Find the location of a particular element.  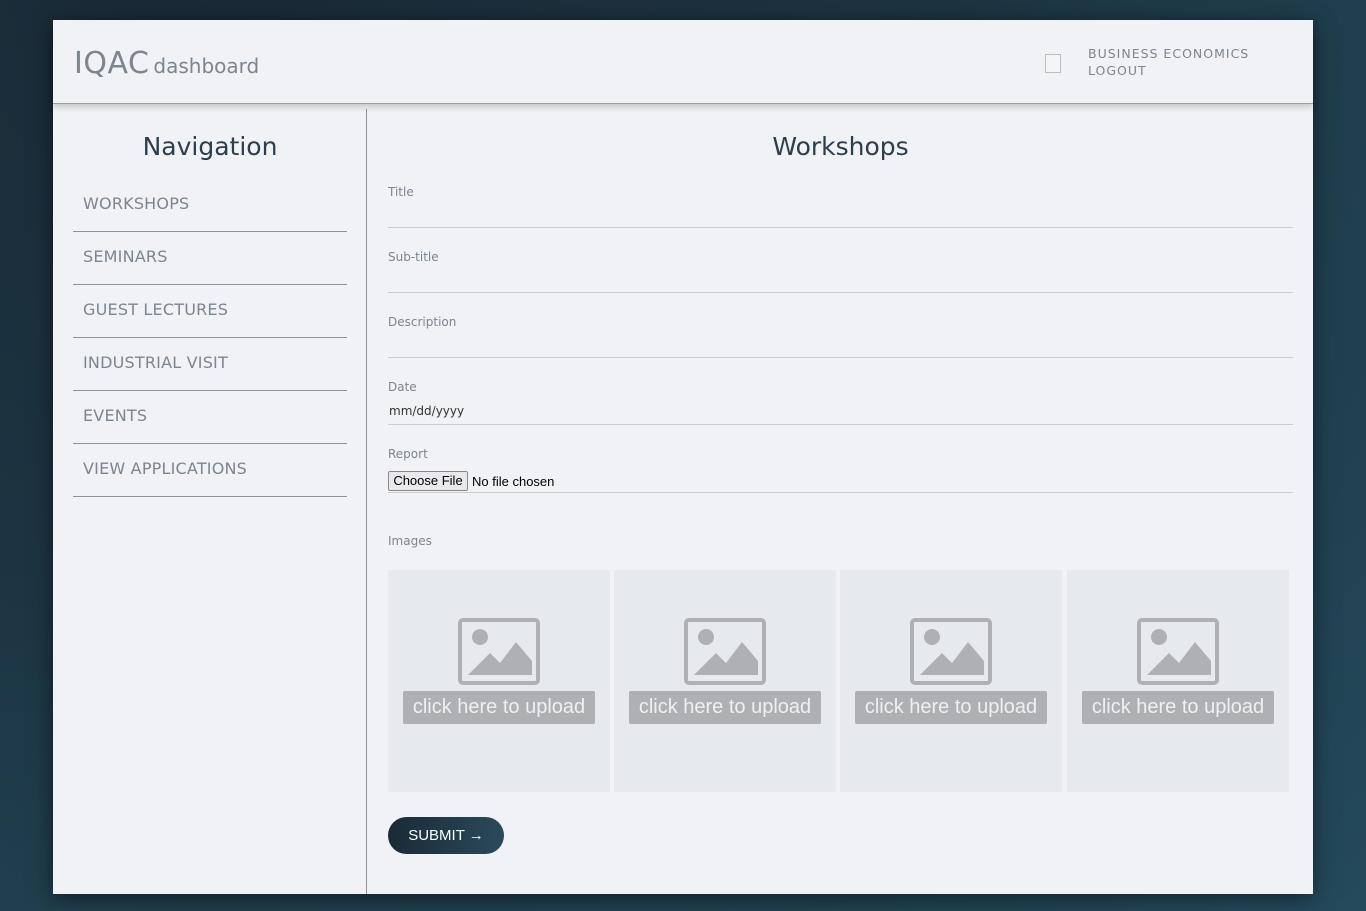

report-field: Report Choose File No file chosen is located at coordinates (840, 470).